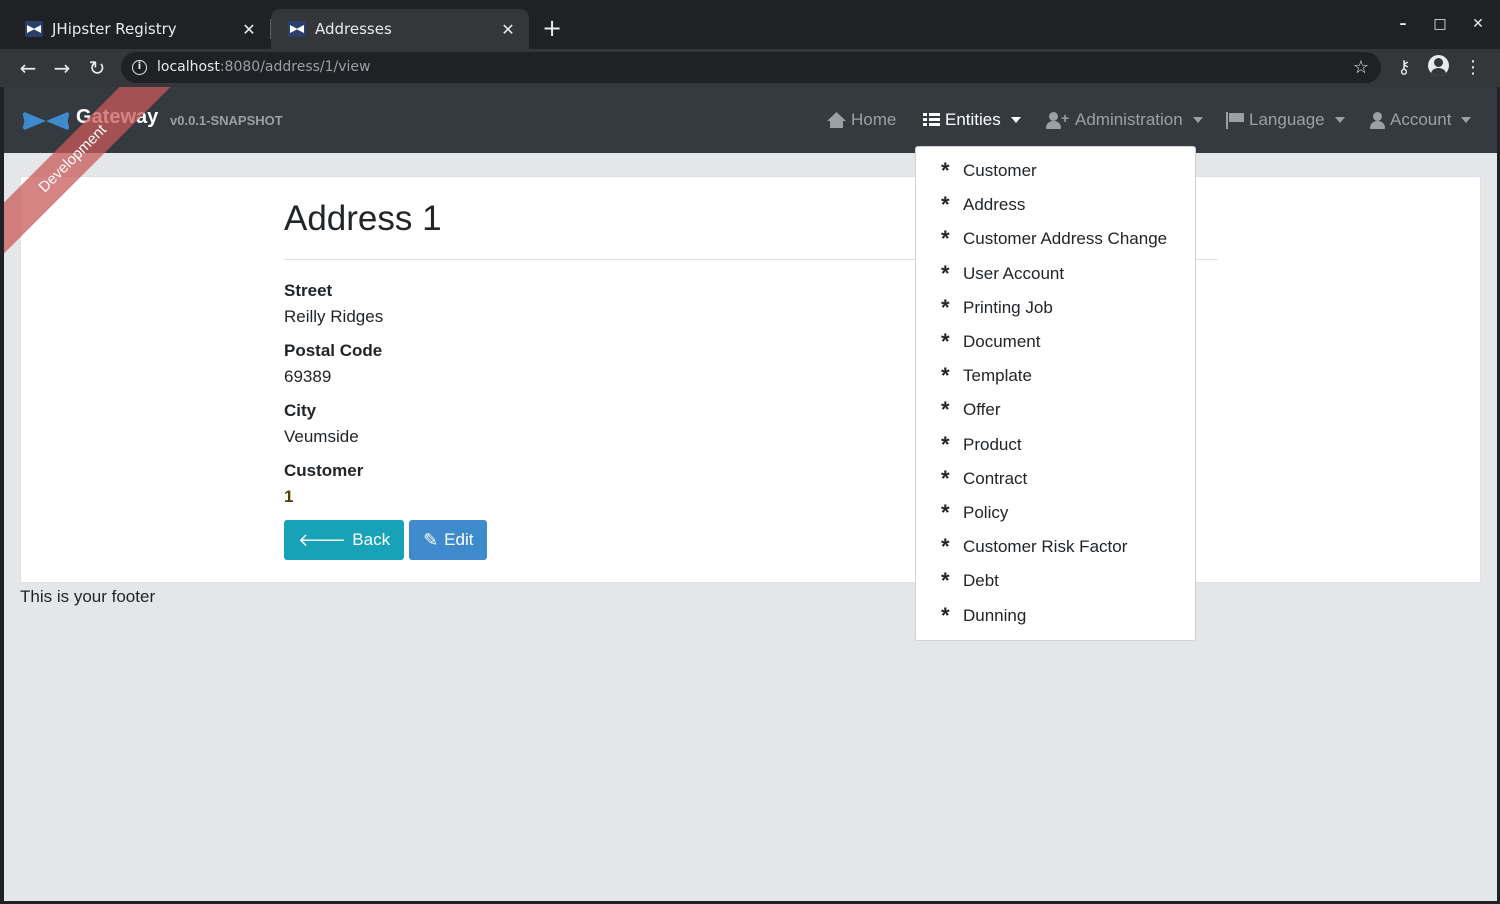 This screenshot has height=904, width=1500. Describe the element at coordinates (1055, 376) in the screenshot. I see `menu-item-template: * Template` at that location.